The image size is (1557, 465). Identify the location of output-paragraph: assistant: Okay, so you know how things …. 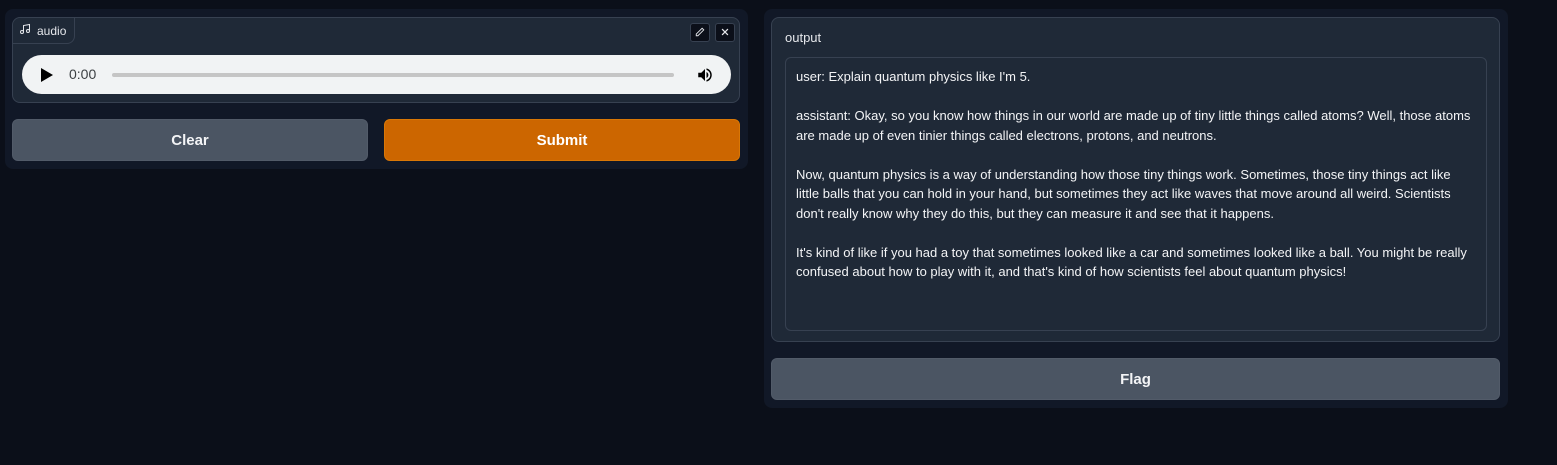
(1133, 125).